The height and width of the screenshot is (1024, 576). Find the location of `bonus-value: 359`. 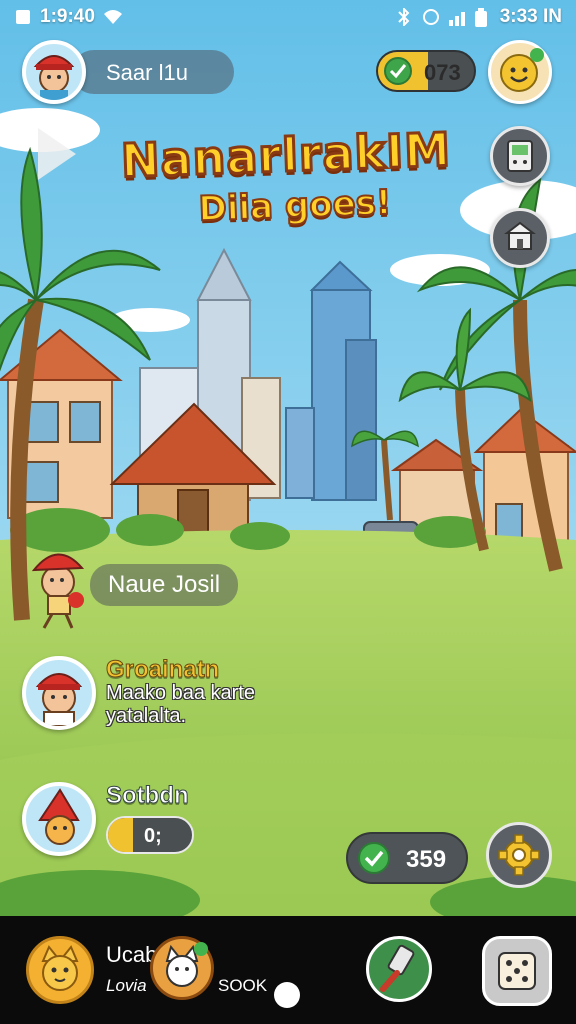

bonus-value: 359 is located at coordinates (426, 859).